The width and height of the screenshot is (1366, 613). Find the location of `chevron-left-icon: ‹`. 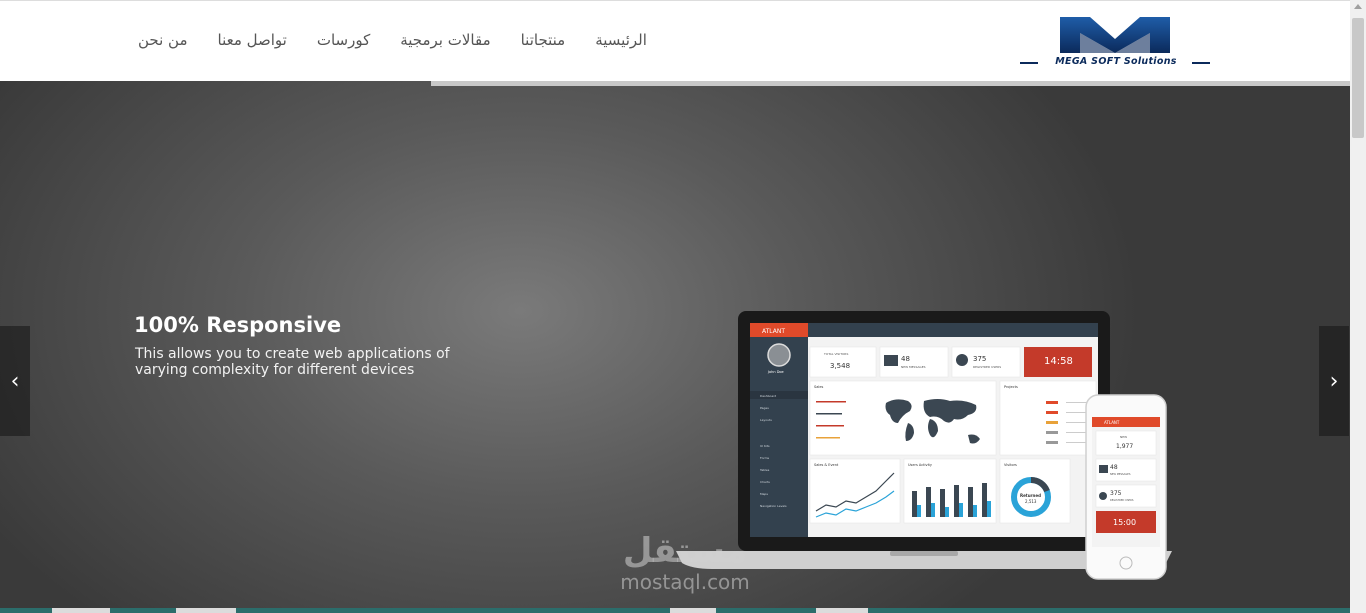

chevron-left-icon: ‹ is located at coordinates (15, 381).